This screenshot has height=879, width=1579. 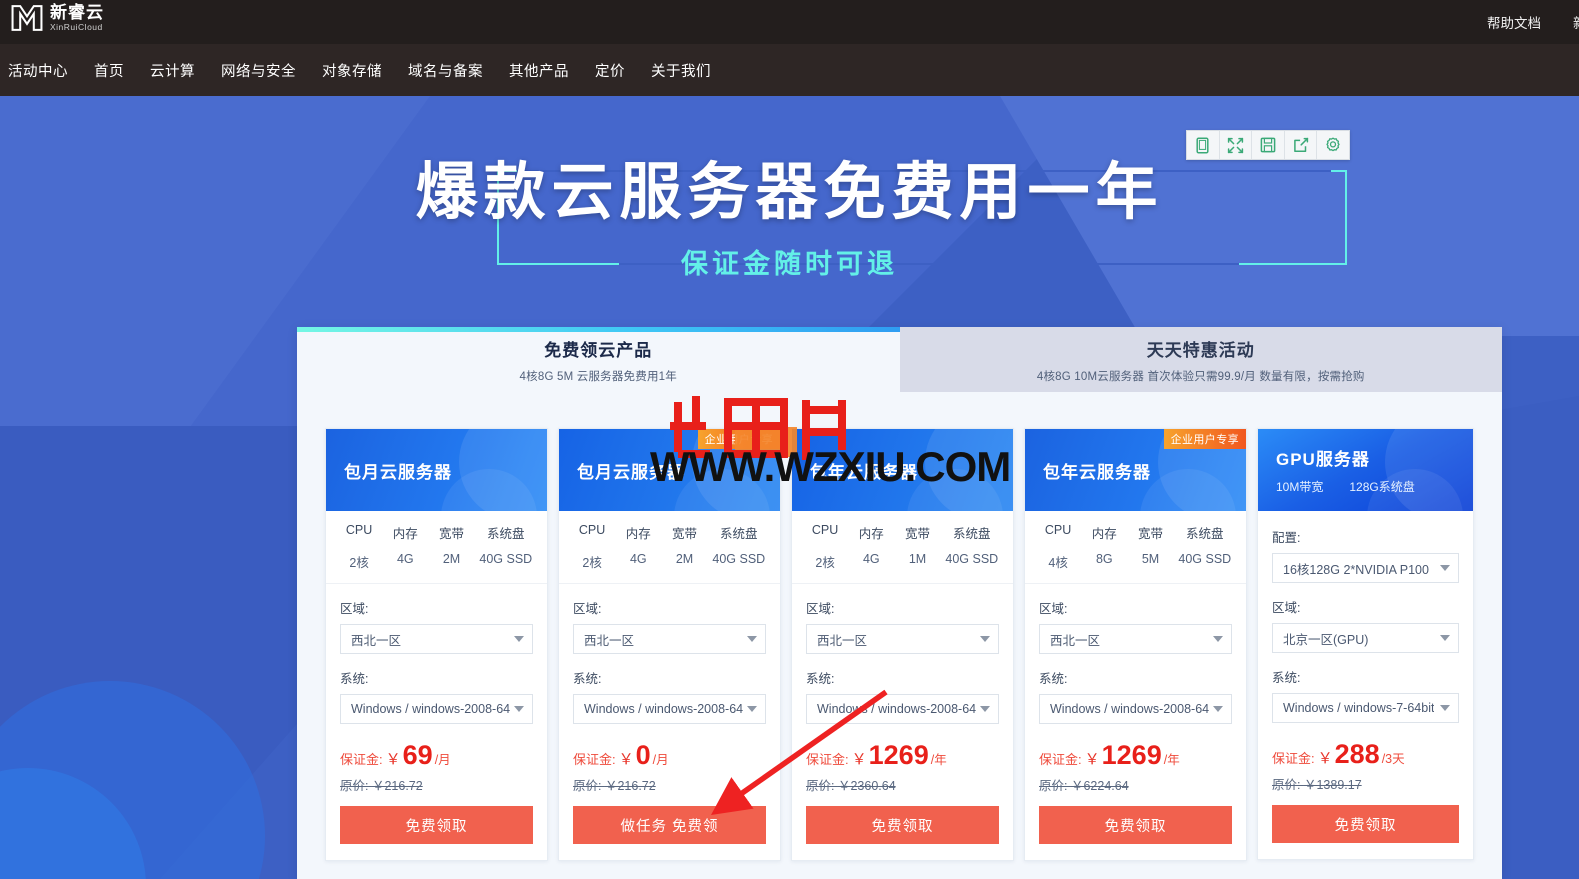 I want to click on card-header: GPU服务器 10M带宽 128G系统盘, so click(x=1365, y=470).